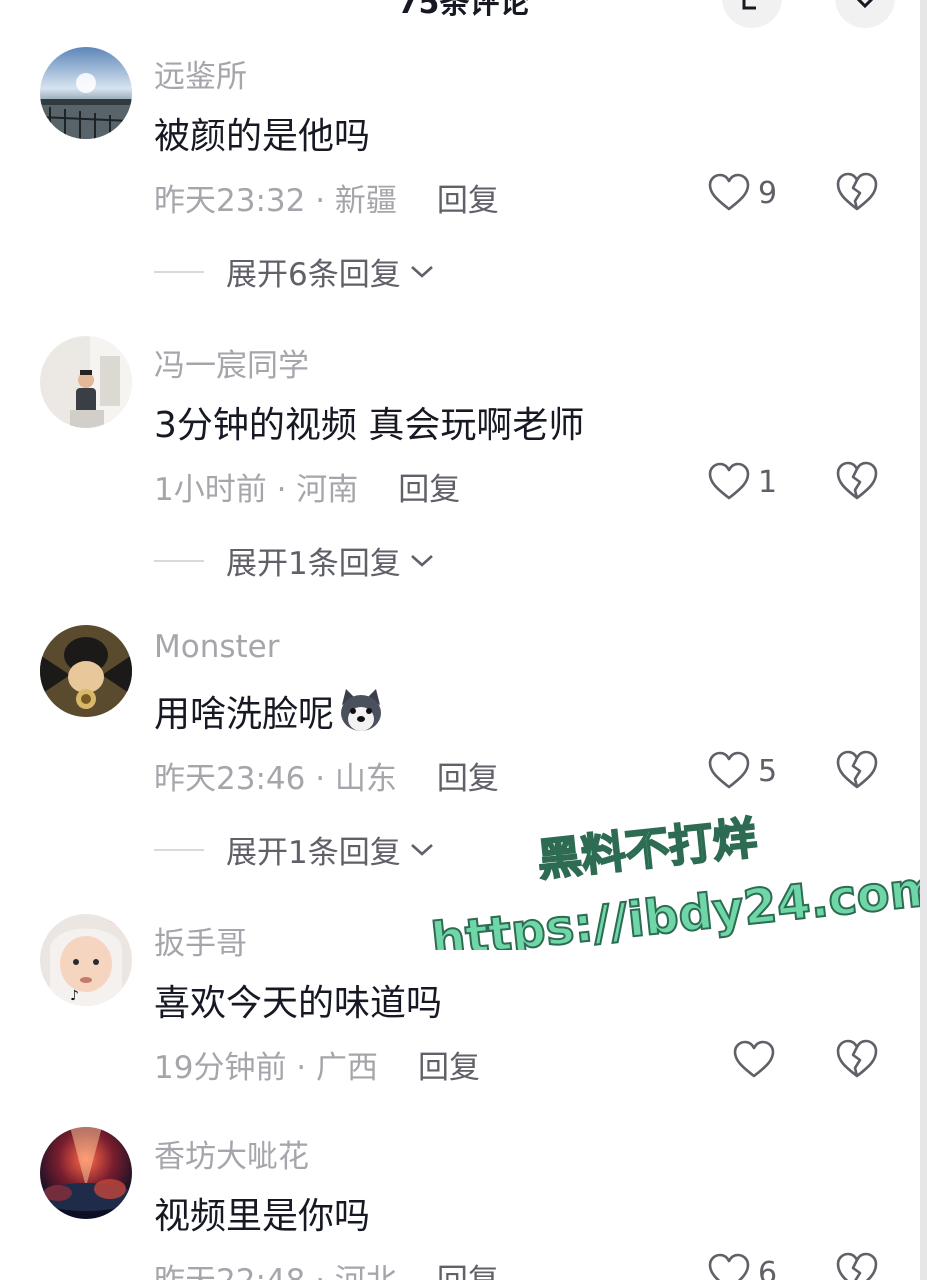 This screenshot has width=927, height=1280. I want to click on like-count: 5, so click(768, 771).